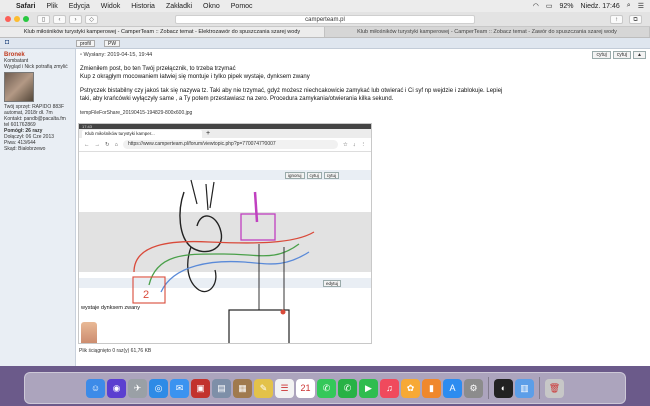  Describe the element at coordinates (91, 19) in the screenshot. I see `shield-icon: ◇` at that location.